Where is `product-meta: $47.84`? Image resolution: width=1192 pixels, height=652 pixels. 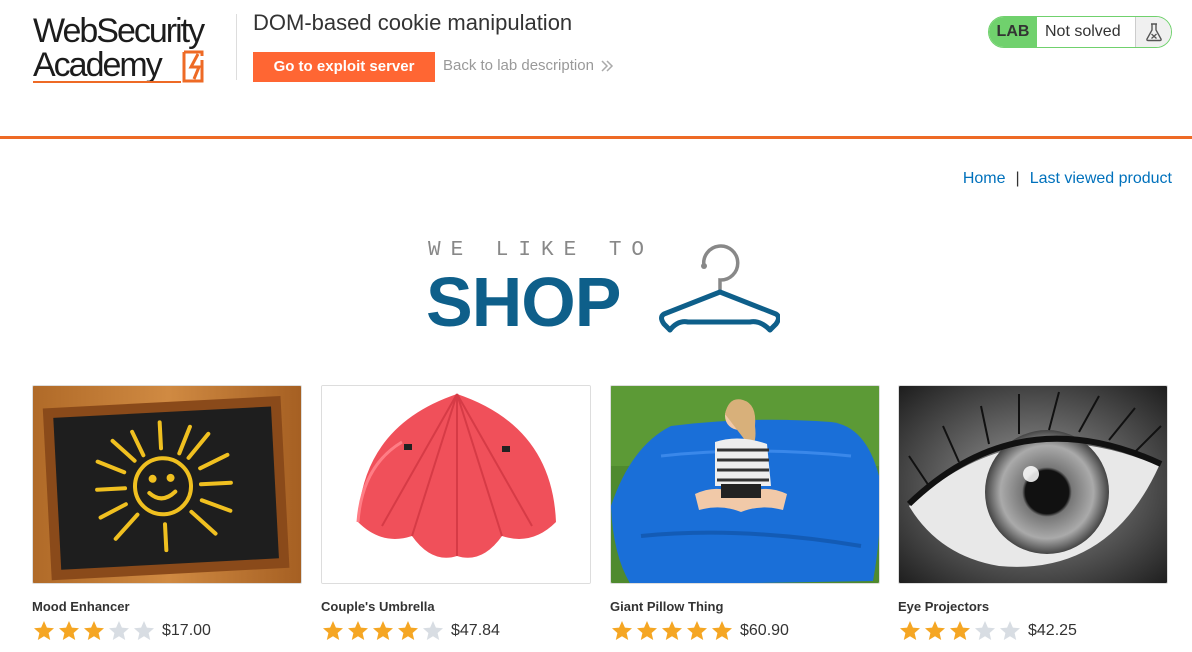 product-meta: $47.84 is located at coordinates (456, 631).